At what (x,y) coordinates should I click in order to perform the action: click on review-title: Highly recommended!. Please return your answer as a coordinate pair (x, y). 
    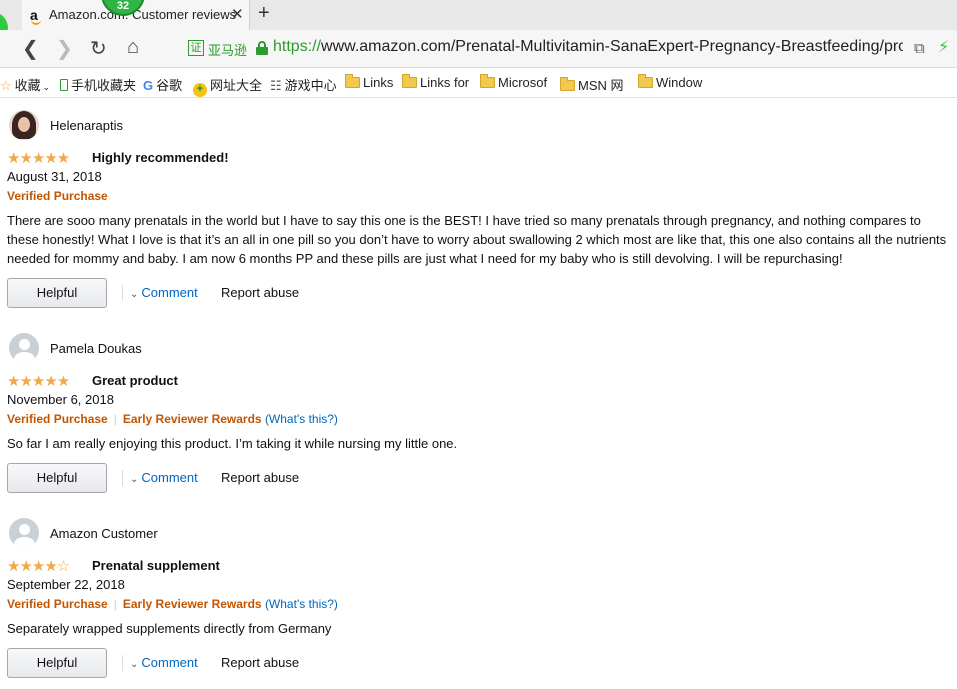
    Looking at the image, I should click on (160, 157).